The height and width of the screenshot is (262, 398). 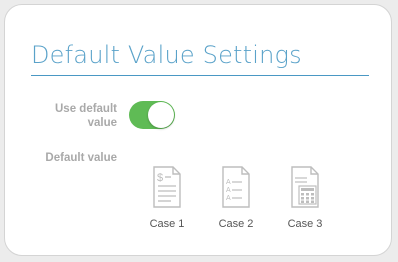 What do you see at coordinates (236, 224) in the screenshot?
I see `case-label: Case 2` at bounding box center [236, 224].